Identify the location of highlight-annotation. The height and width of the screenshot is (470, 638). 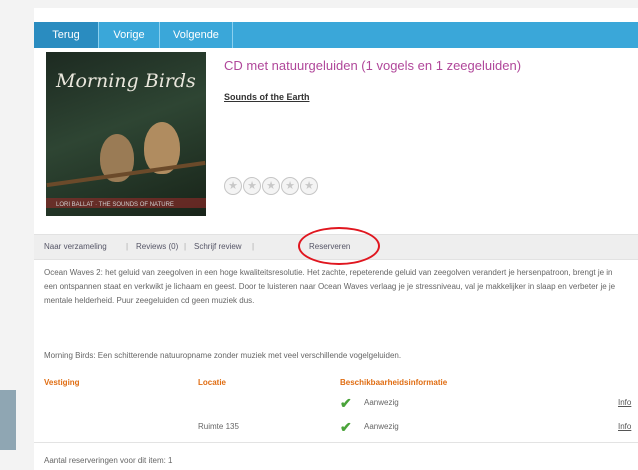
(339, 246).